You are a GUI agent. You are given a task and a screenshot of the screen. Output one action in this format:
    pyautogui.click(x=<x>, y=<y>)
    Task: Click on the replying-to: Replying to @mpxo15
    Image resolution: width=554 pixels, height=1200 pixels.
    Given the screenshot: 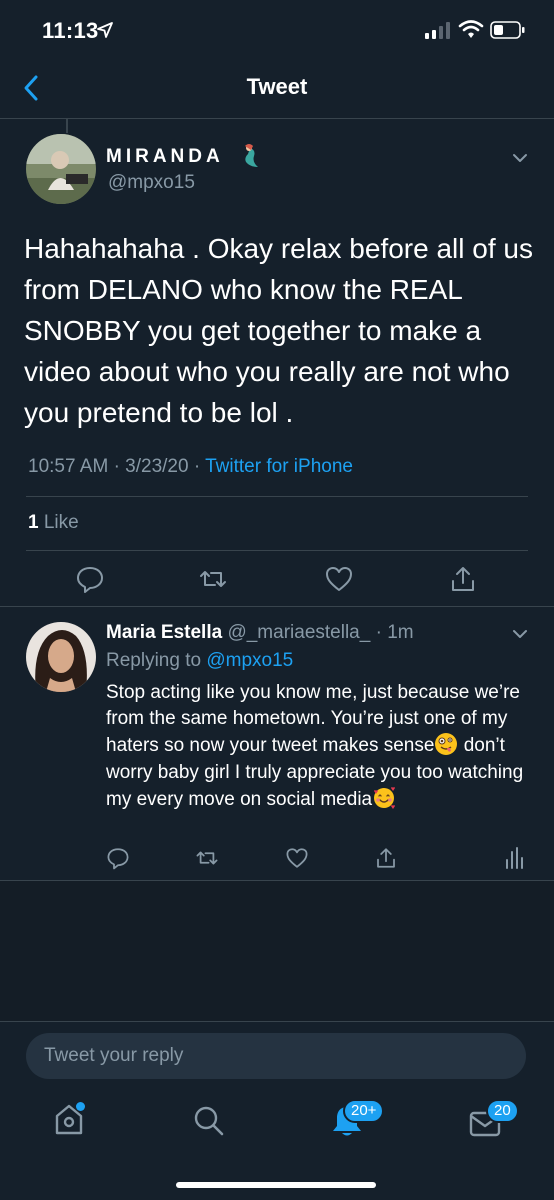 What is the action you would take?
    pyautogui.click(x=199, y=661)
    